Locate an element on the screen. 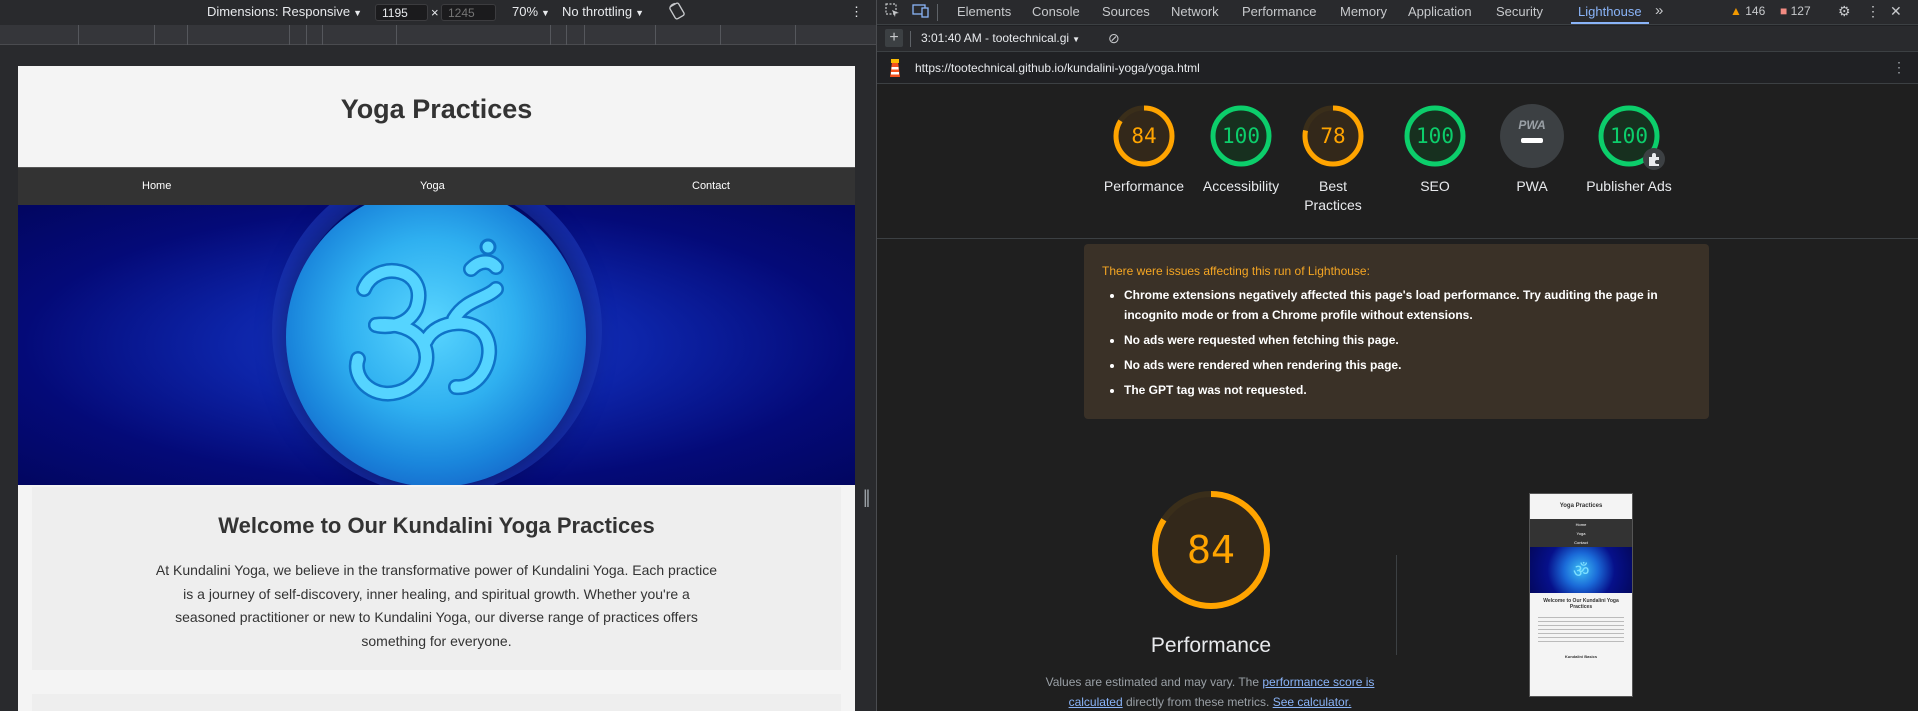 This screenshot has height=711, width=1918. gauge-best-practices: 78 Best Practices is located at coordinates (1333, 159).